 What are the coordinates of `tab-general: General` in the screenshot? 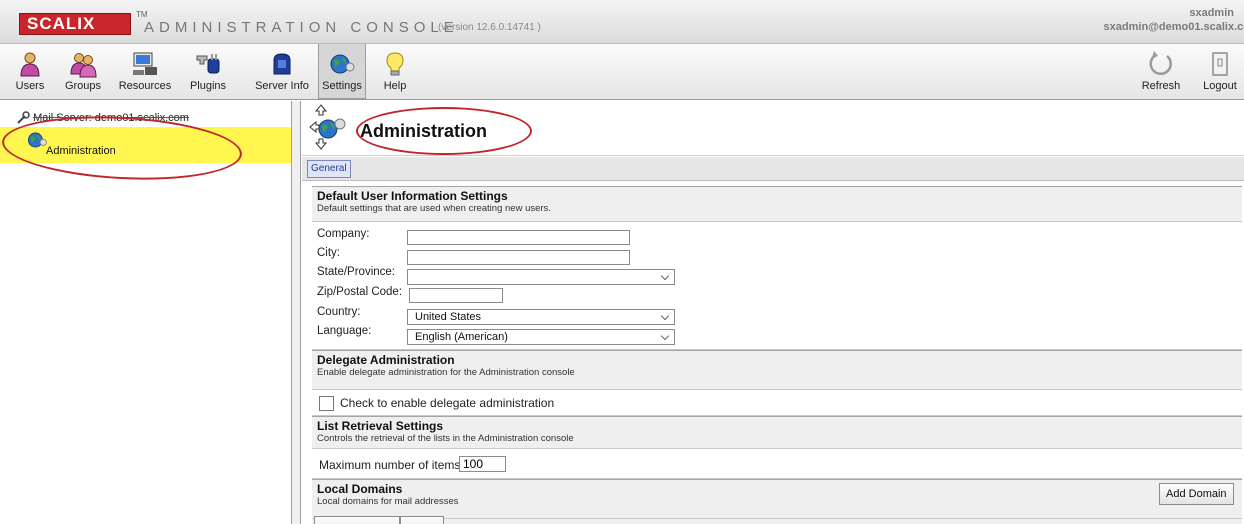 It's located at (329, 169).